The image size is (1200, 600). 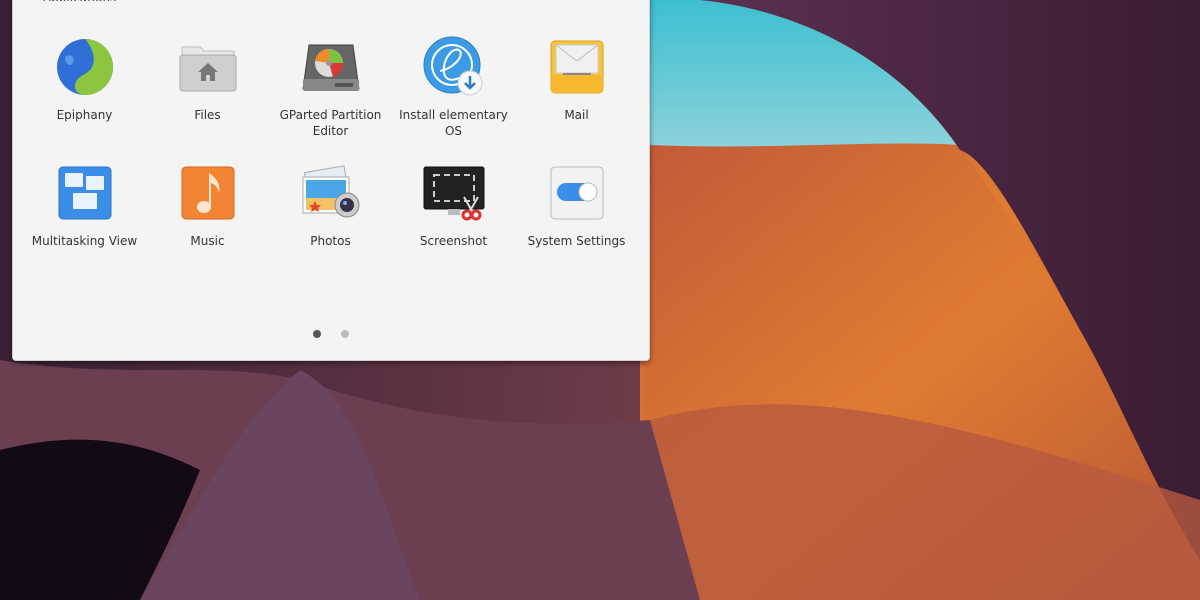 I want to click on page-indicator, so click(x=331, y=334).